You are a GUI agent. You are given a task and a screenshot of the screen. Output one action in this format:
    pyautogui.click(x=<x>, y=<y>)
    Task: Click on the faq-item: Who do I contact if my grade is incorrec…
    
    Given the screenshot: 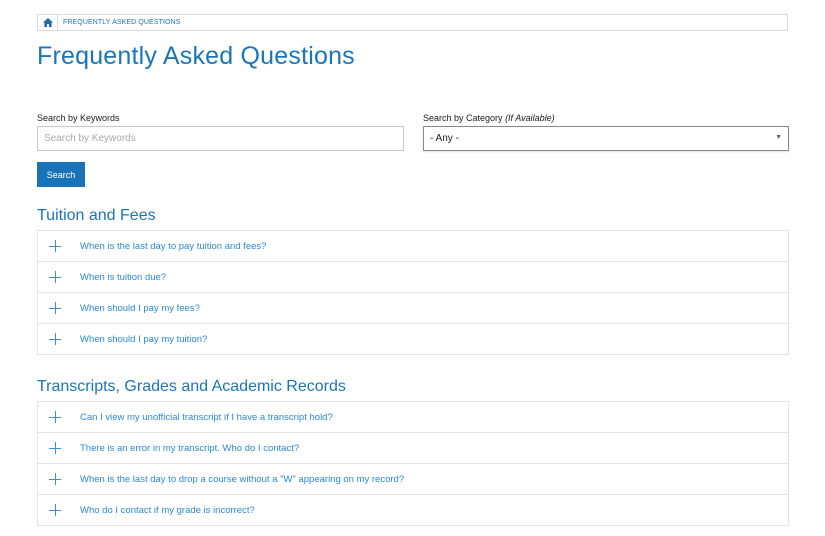 What is the action you would take?
    pyautogui.click(x=413, y=510)
    